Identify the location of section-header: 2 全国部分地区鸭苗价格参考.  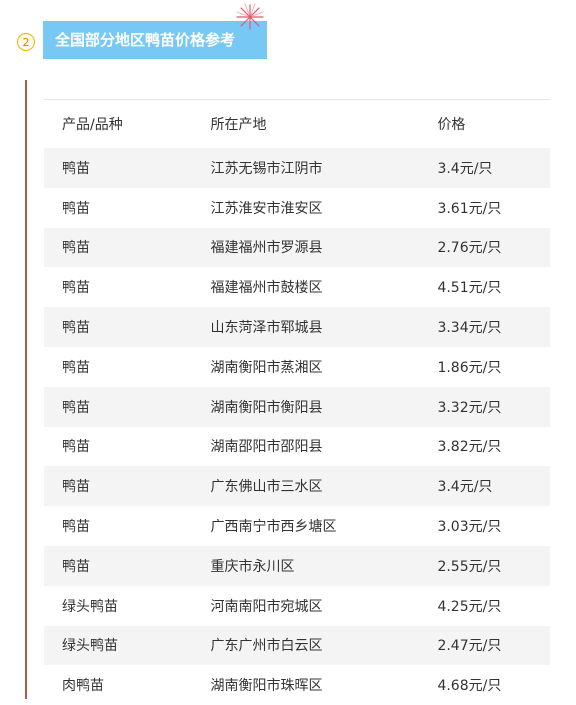
(288, 35).